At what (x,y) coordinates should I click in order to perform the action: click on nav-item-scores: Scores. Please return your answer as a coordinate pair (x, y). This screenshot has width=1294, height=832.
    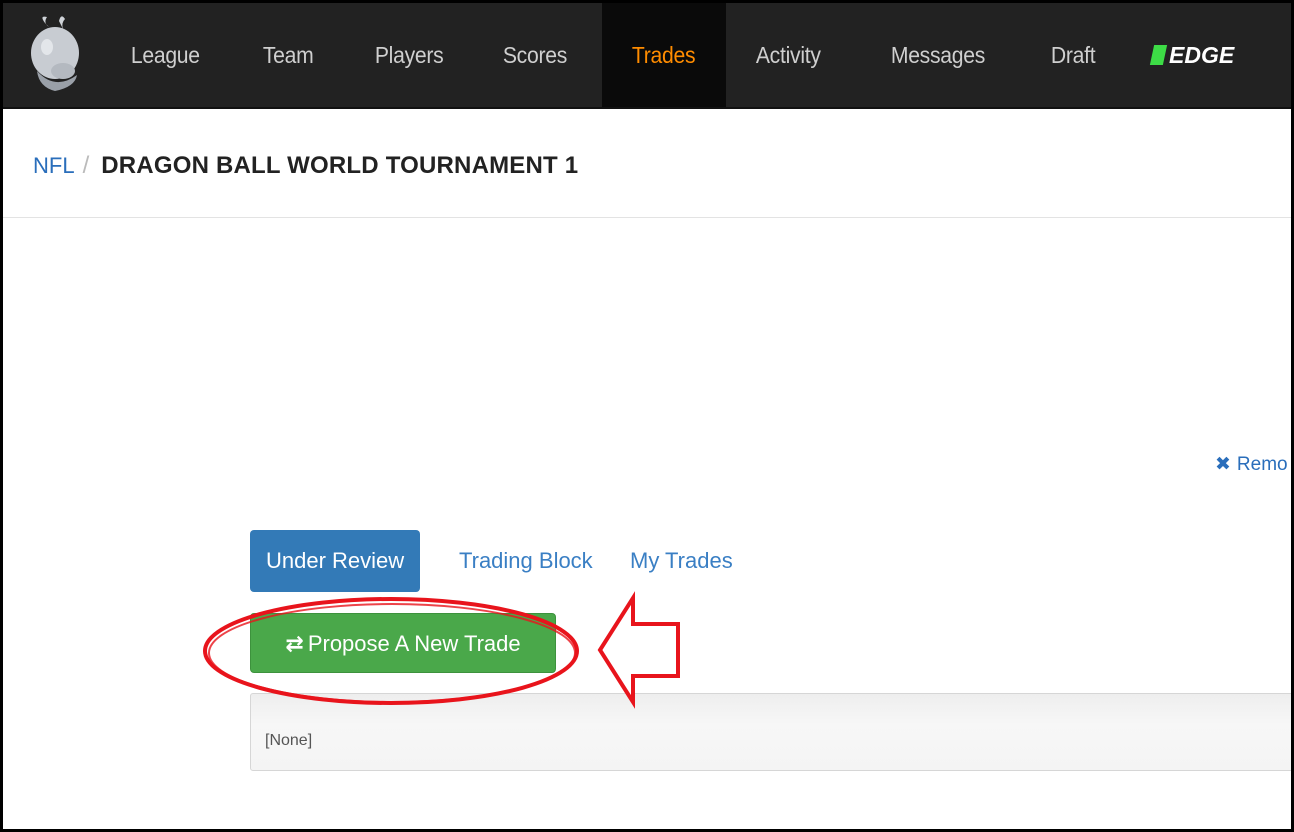
    Looking at the image, I should click on (535, 55).